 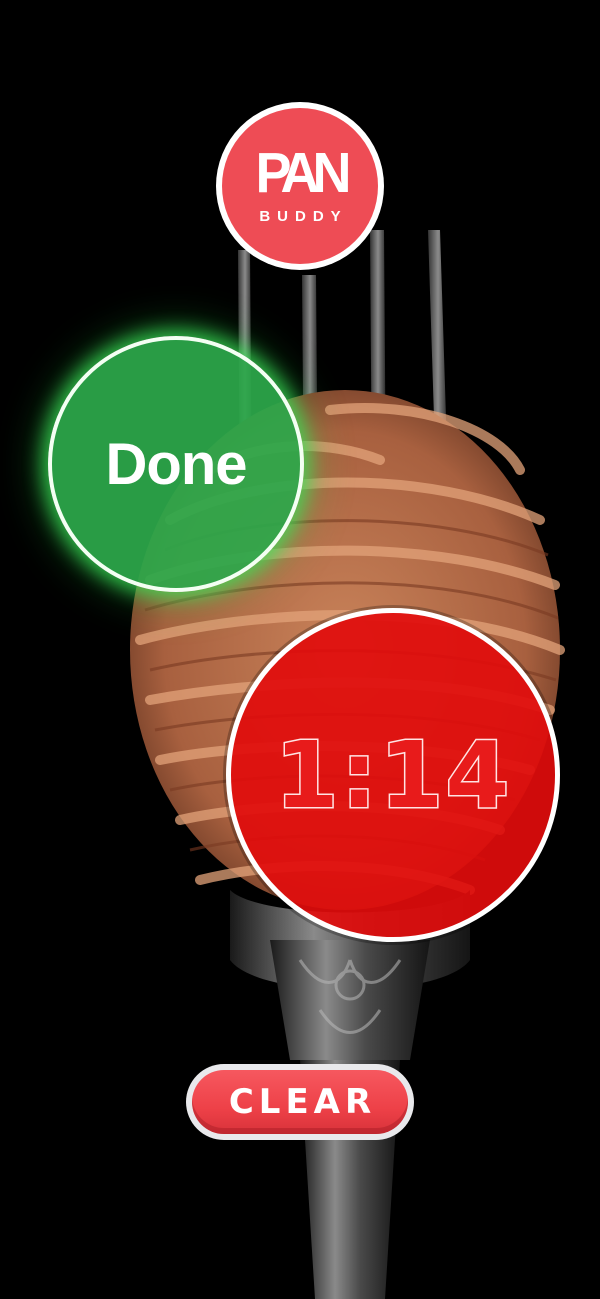 I want to click on logo-subword: BUDDY, so click(x=303, y=216).